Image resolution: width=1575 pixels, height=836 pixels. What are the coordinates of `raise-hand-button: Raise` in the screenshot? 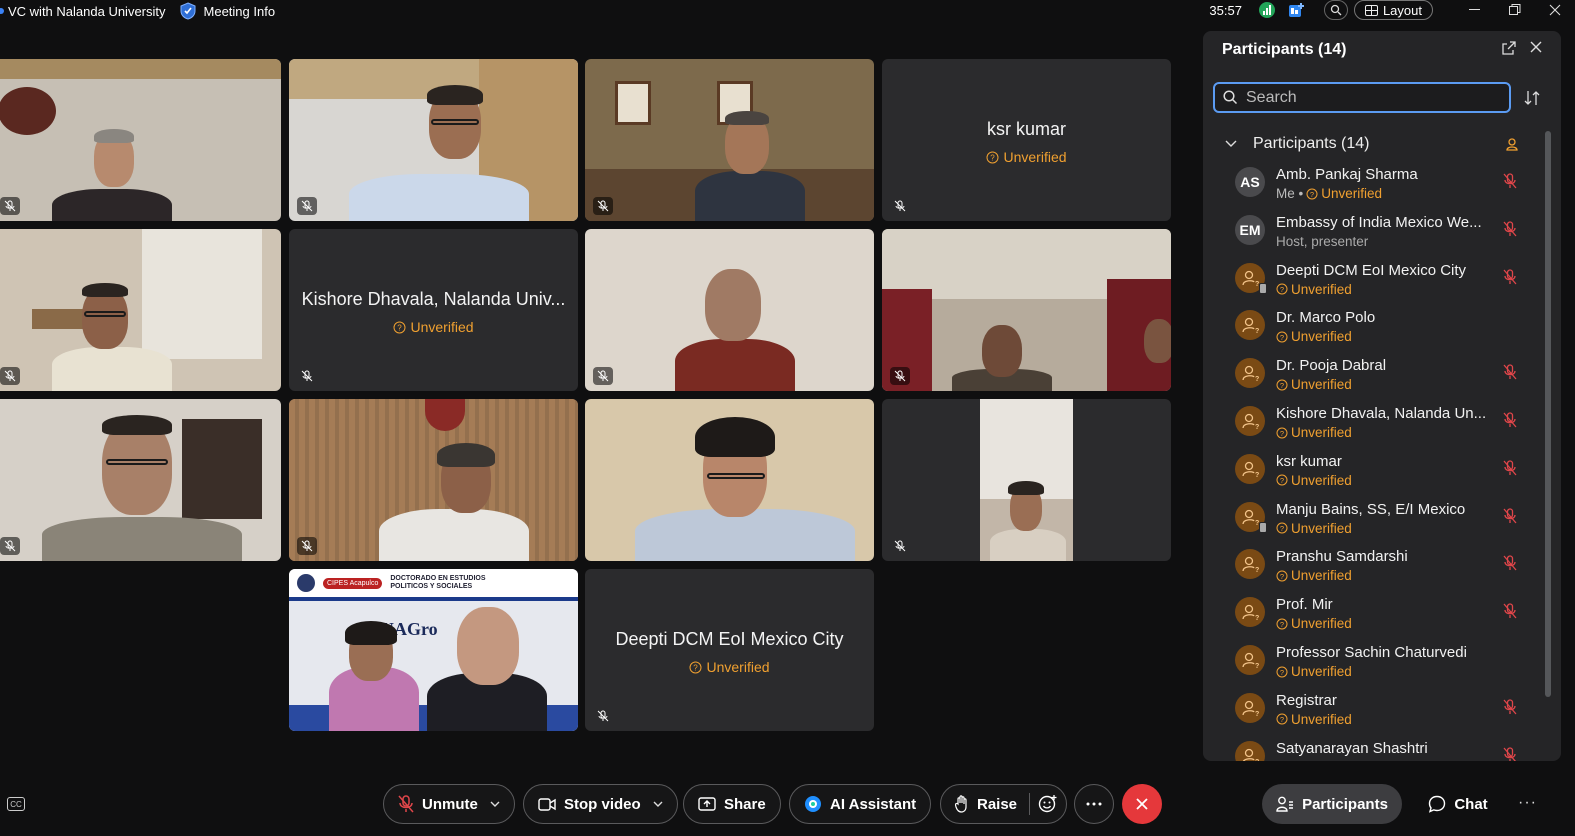 It's located at (1004, 804).